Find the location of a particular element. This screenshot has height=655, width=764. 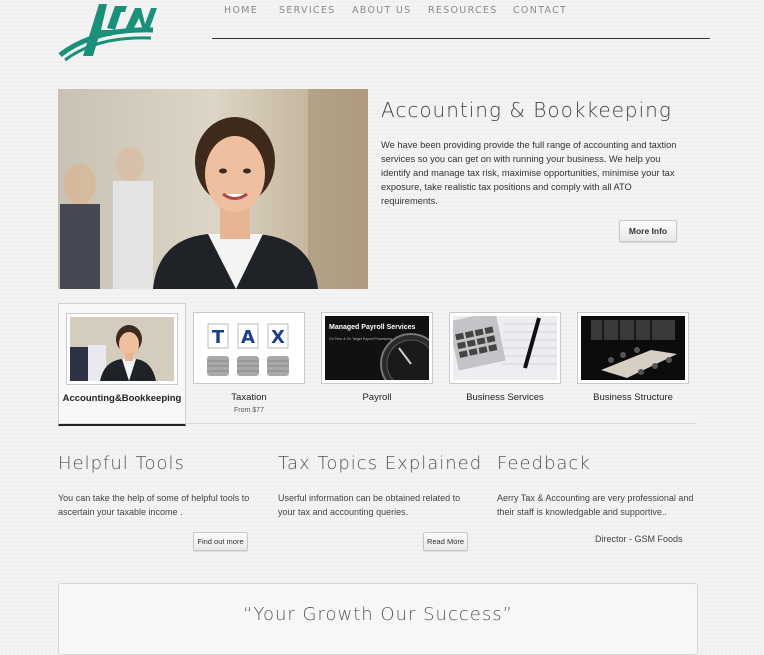

tab-business-services: Business Services is located at coordinates (505, 363).